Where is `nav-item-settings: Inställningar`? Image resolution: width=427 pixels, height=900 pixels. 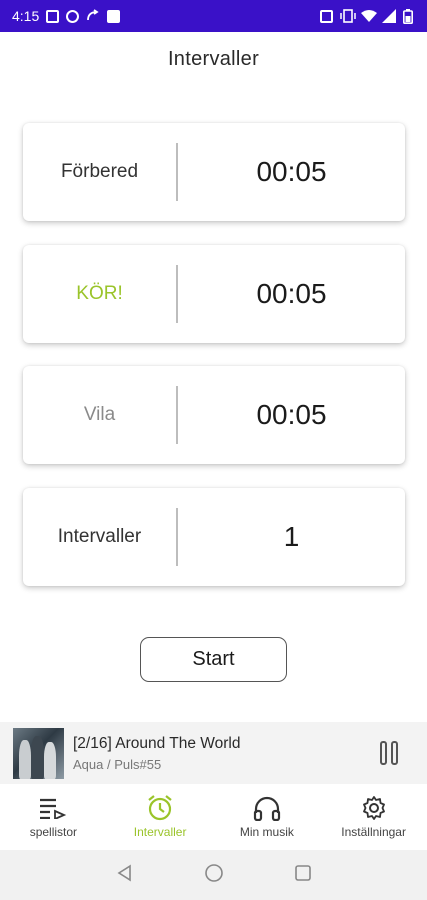
nav-item-settings: Inställningar is located at coordinates (373, 817).